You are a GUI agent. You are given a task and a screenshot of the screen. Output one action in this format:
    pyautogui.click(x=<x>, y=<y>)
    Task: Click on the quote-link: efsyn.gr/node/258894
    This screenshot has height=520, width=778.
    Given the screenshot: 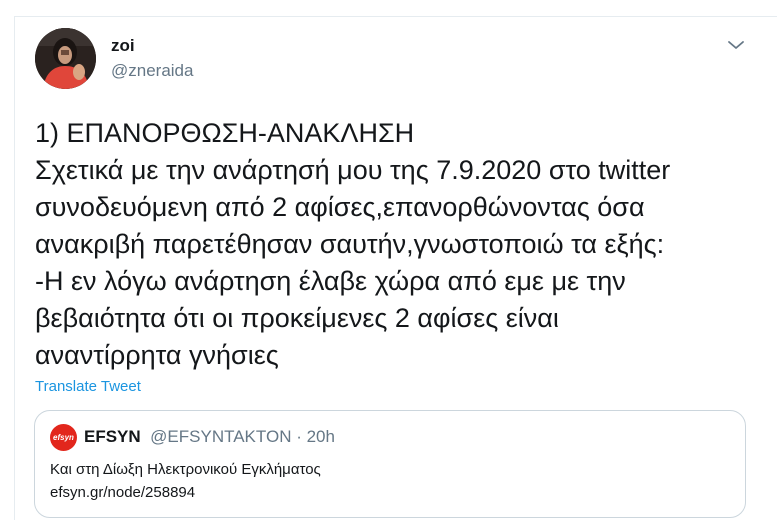 What is the action you would take?
    pyautogui.click(x=122, y=493)
    